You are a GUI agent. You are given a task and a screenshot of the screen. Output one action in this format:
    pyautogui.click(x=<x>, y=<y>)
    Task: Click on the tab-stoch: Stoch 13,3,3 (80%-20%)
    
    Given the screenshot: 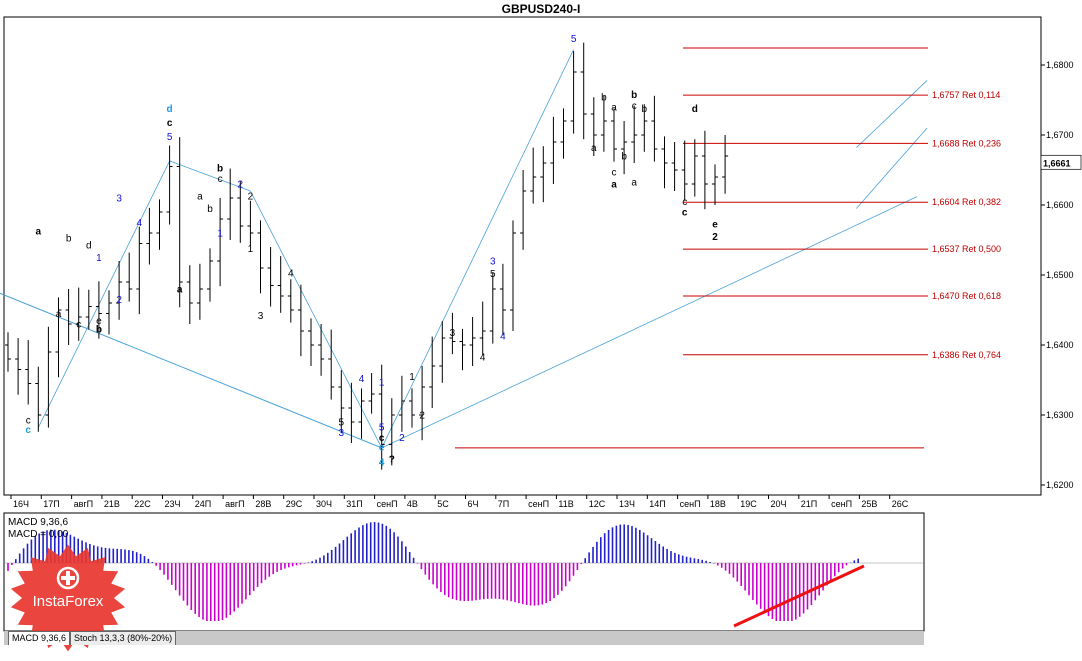 What is the action you would take?
    pyautogui.click(x=123, y=638)
    